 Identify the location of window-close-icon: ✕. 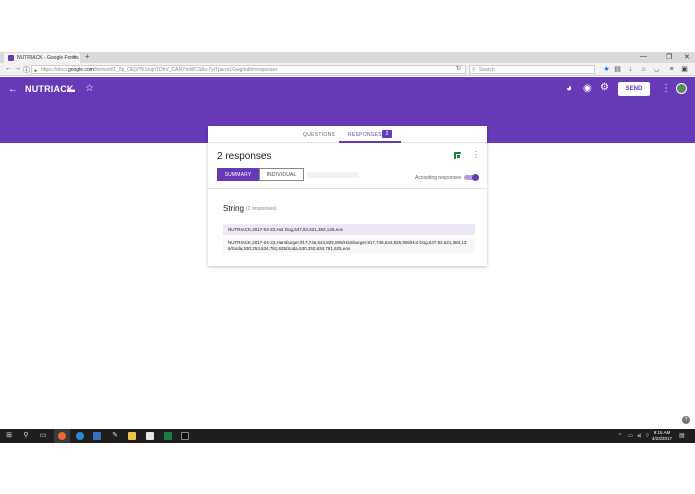
(687, 57).